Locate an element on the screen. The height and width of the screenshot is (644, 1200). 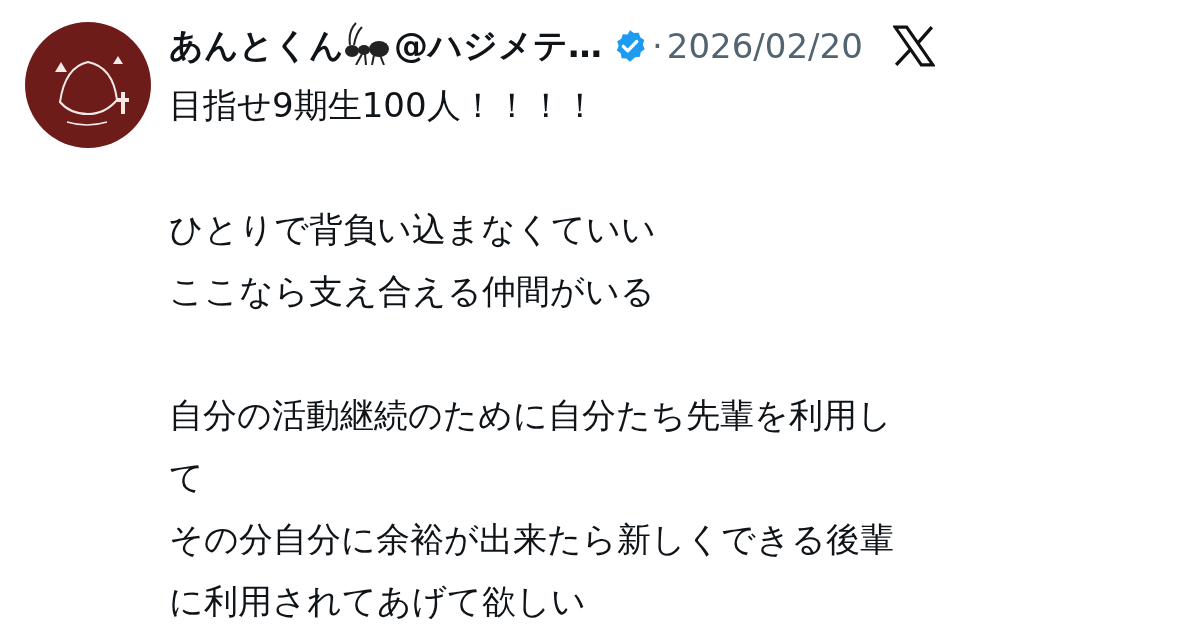
x-logo-icon is located at coordinates (913, 46).